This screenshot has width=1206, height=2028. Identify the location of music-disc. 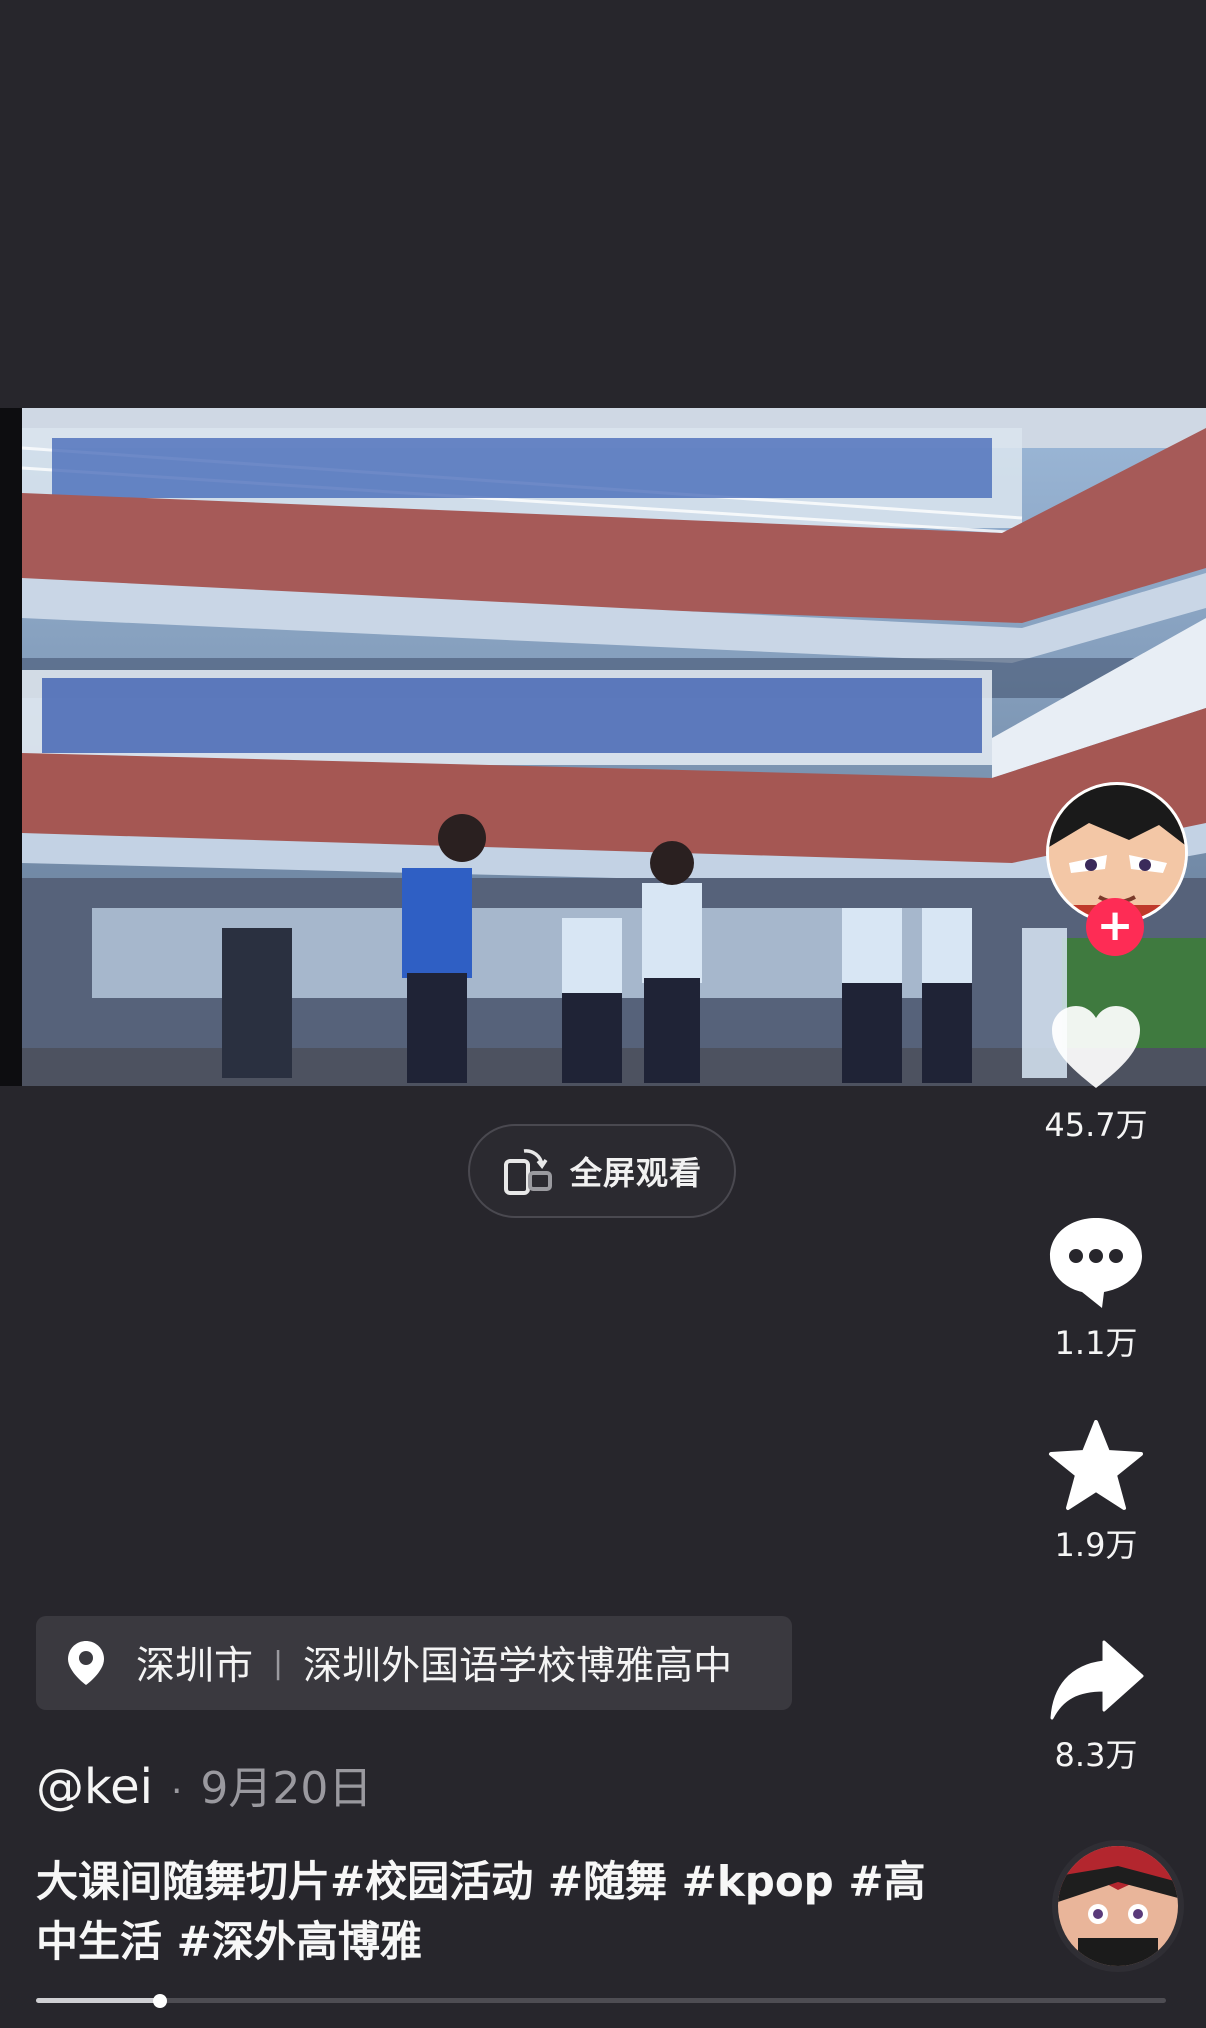
(1118, 1906).